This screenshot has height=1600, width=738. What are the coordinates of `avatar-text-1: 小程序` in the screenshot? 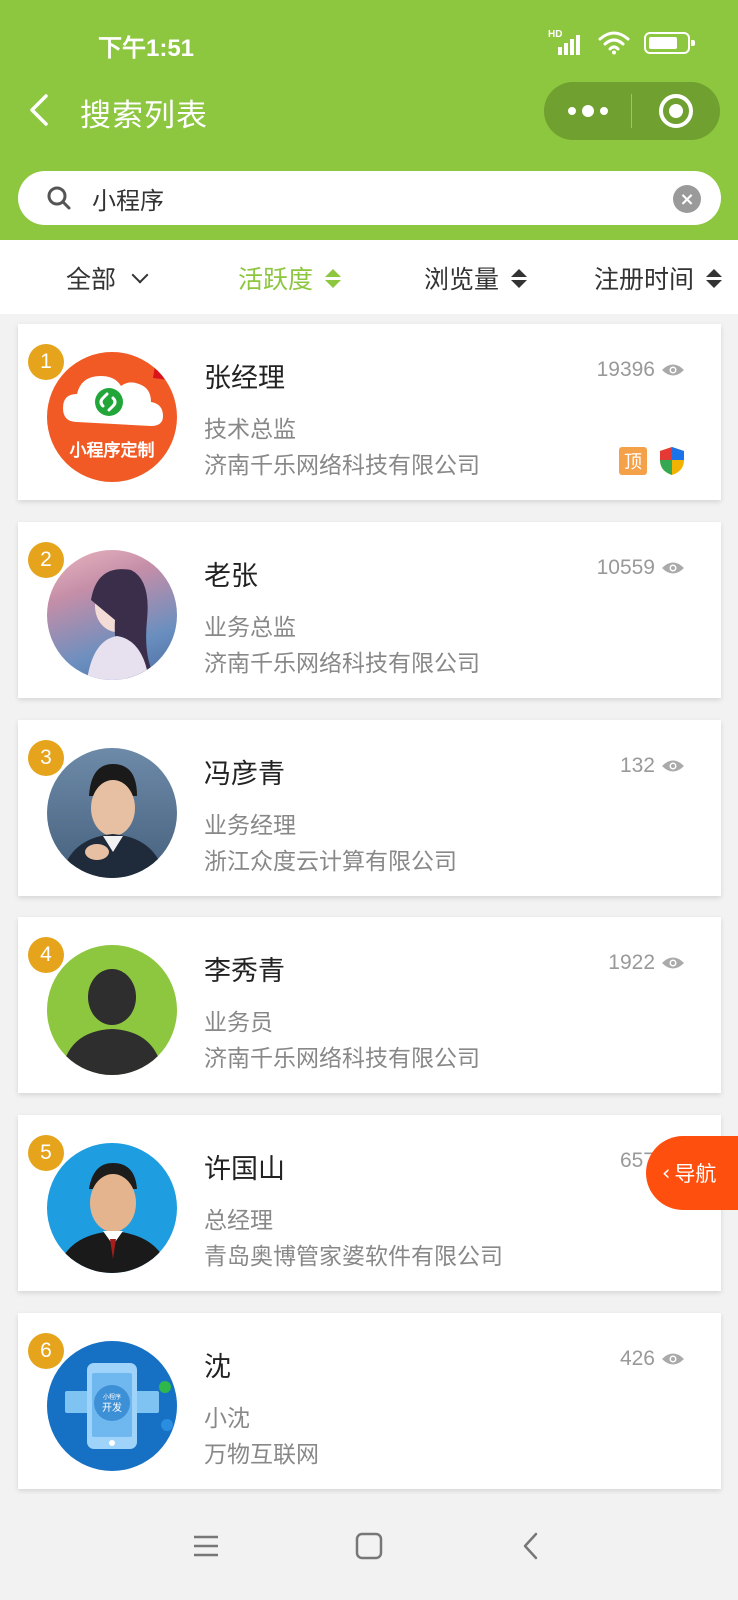 It's located at (112, 1397).